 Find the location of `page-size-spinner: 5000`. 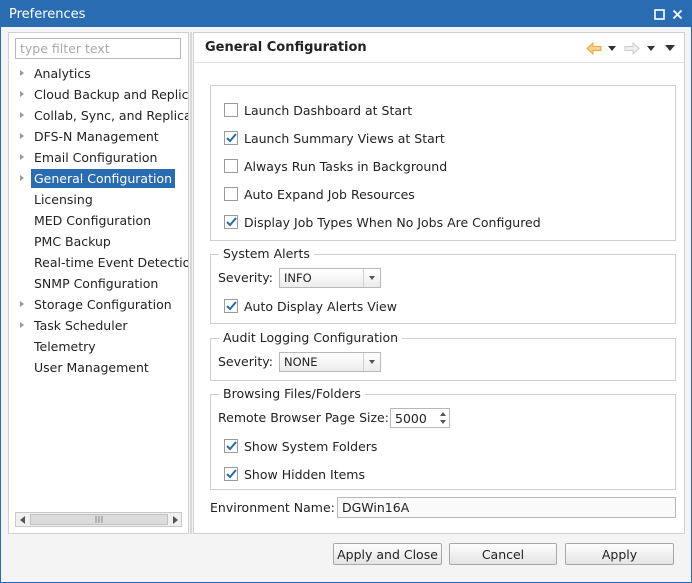

page-size-spinner: 5000 is located at coordinates (420, 418).